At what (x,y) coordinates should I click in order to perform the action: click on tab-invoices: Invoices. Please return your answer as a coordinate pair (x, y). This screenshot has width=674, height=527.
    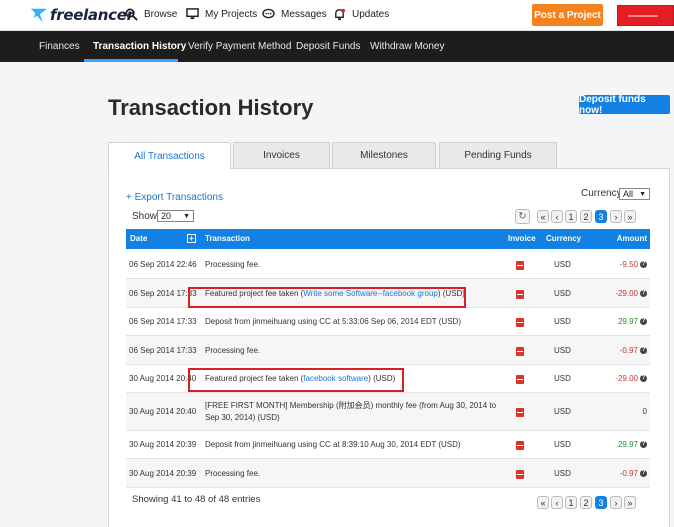
    Looking at the image, I should click on (281, 155).